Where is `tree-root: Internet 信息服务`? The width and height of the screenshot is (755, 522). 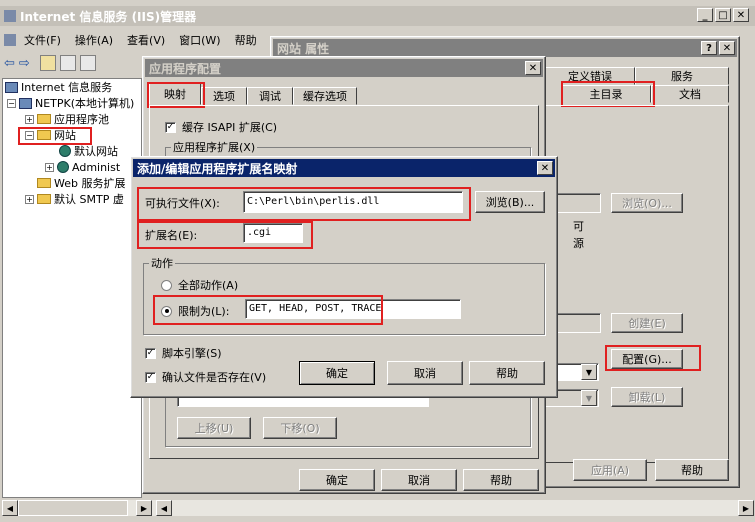 tree-root: Internet 信息服务 is located at coordinates (72, 87).